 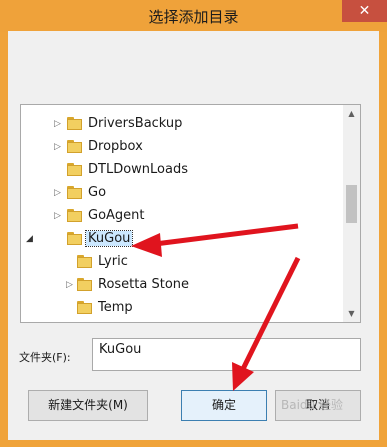 I want to click on tree-item-goagent: ▷ GoAgent, so click(x=181, y=217).